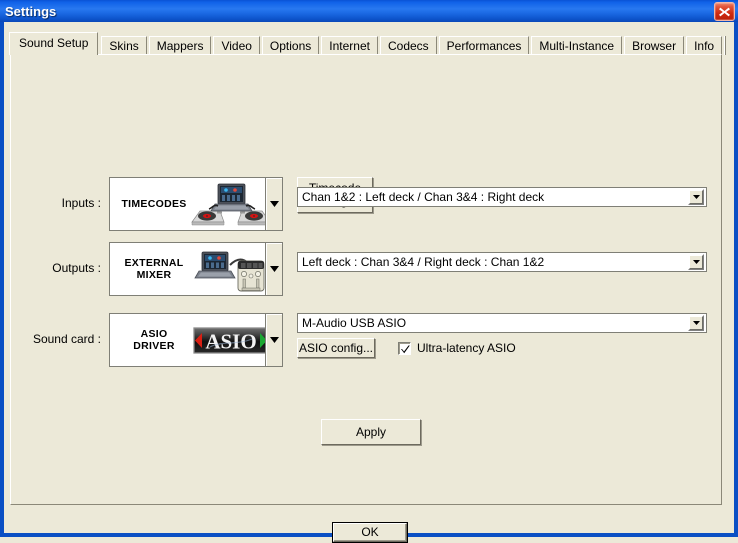 The image size is (738, 543). What do you see at coordinates (31, 11) in the screenshot?
I see `window-title: Settings` at bounding box center [31, 11].